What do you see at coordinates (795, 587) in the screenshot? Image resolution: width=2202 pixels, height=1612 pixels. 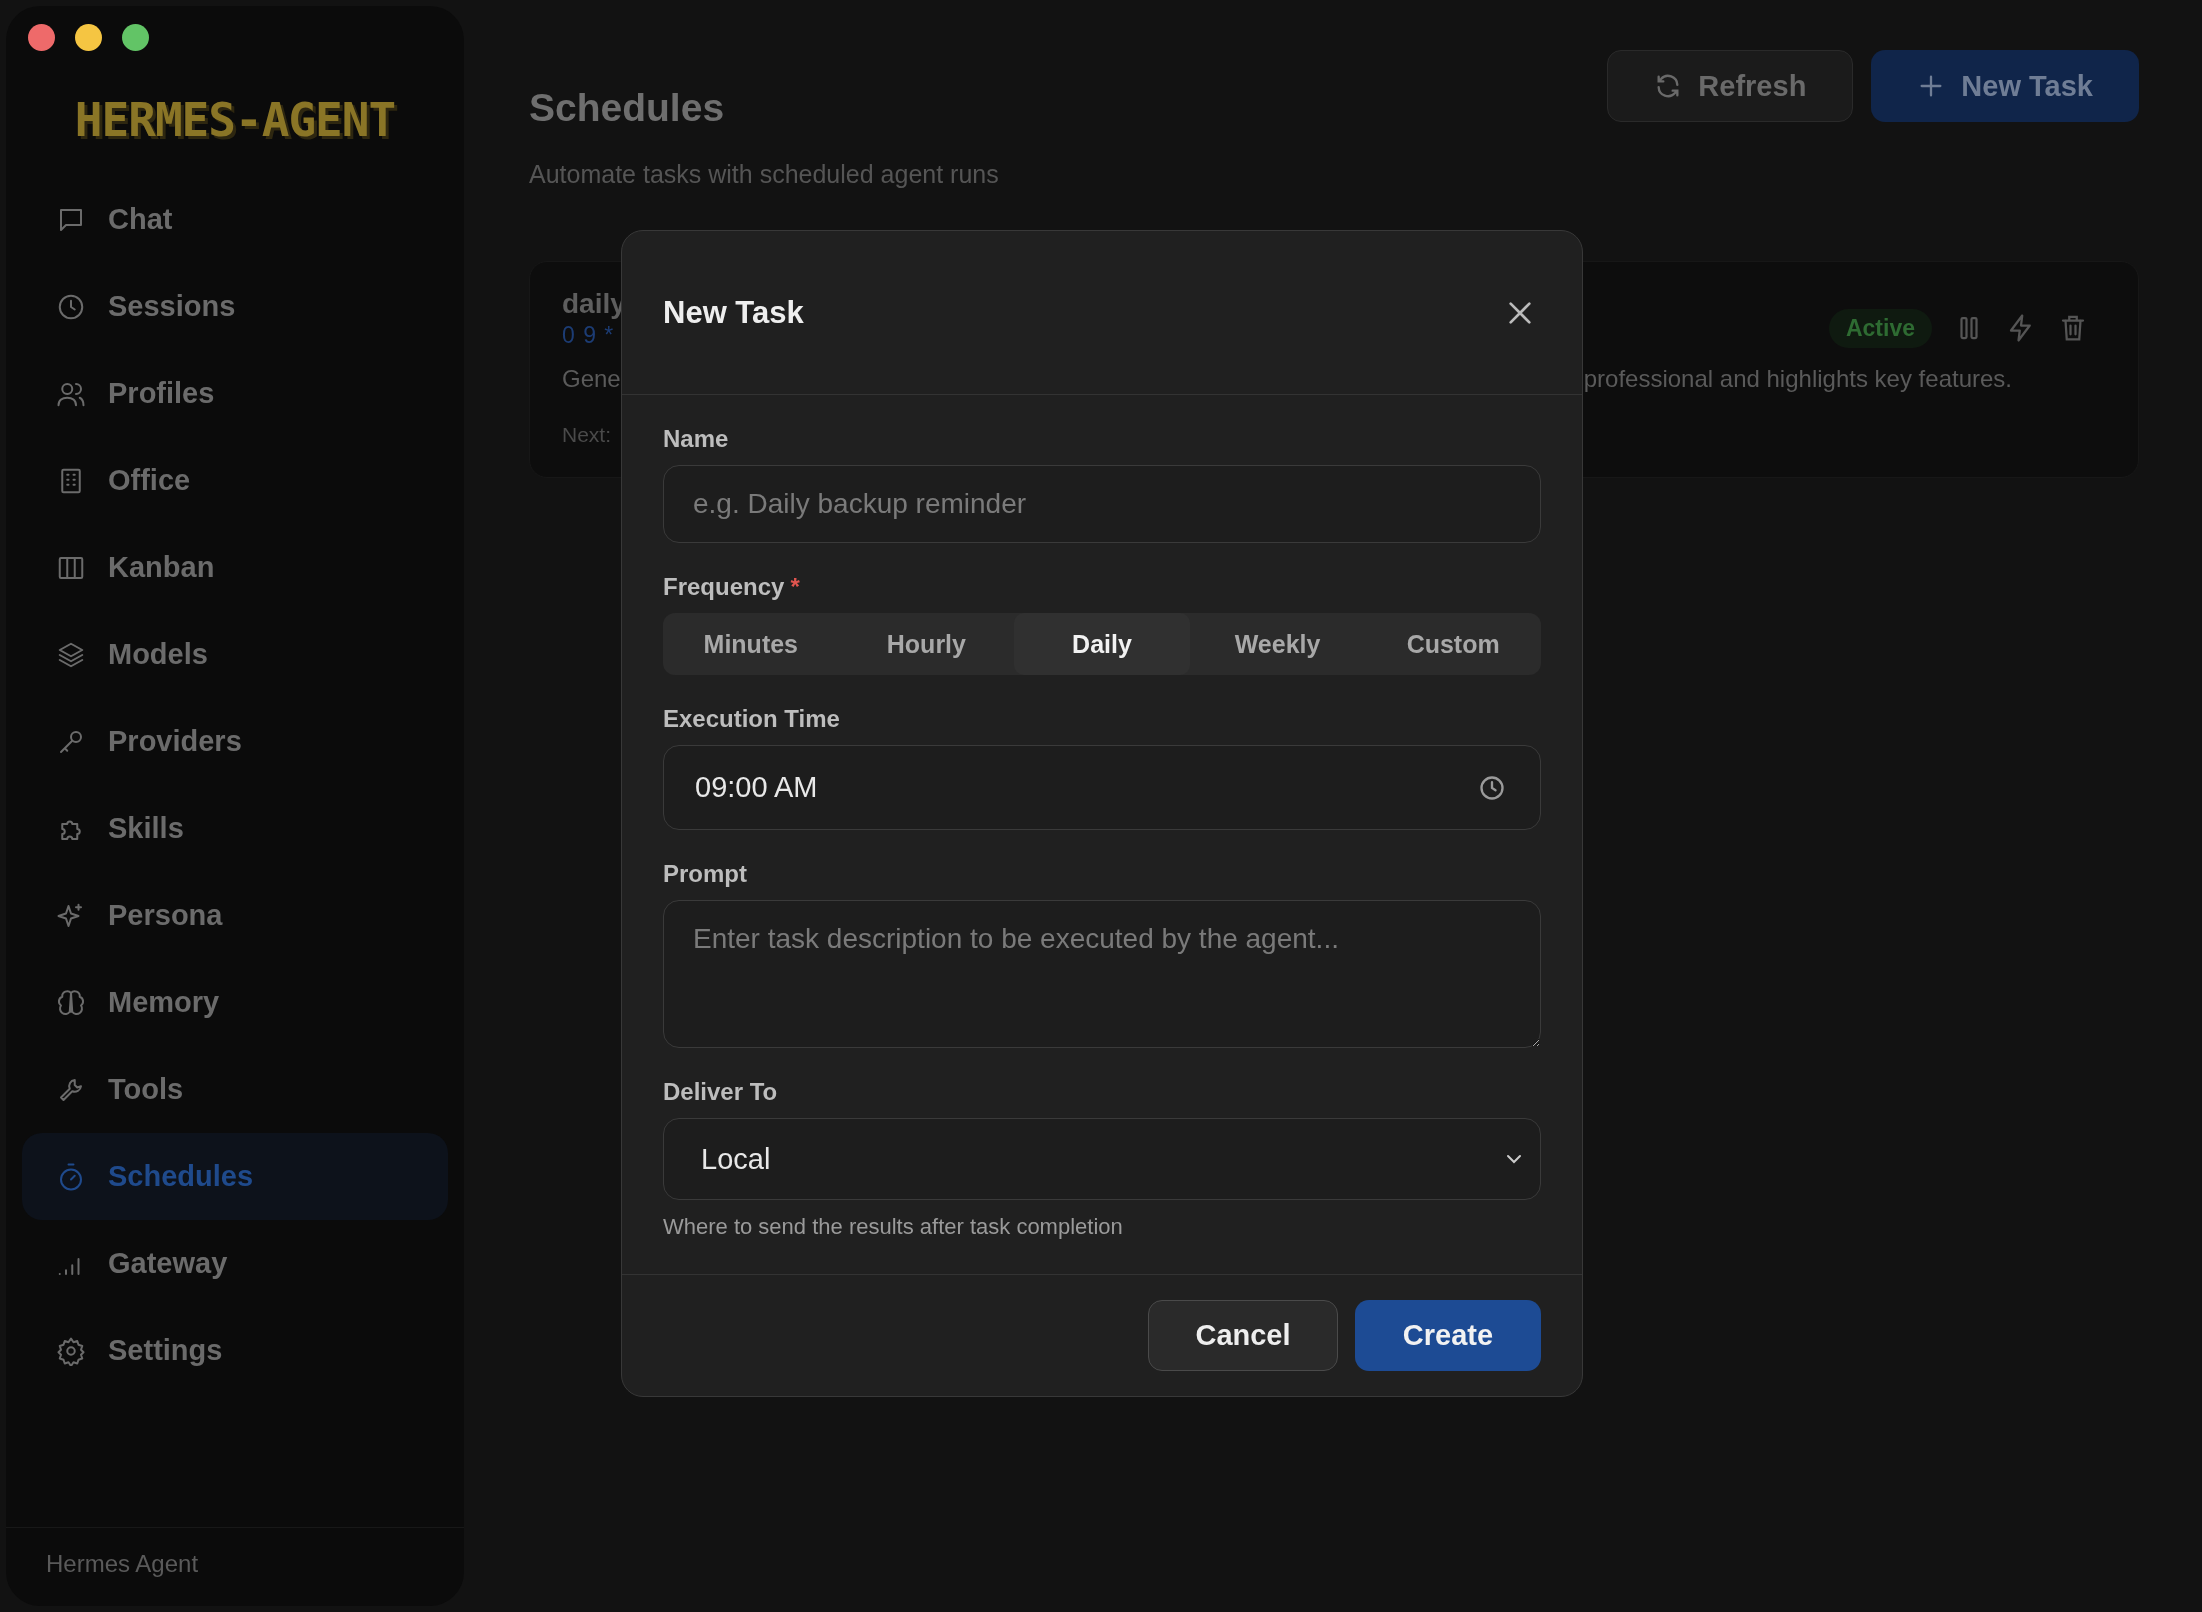 I see `required-mark: *` at bounding box center [795, 587].